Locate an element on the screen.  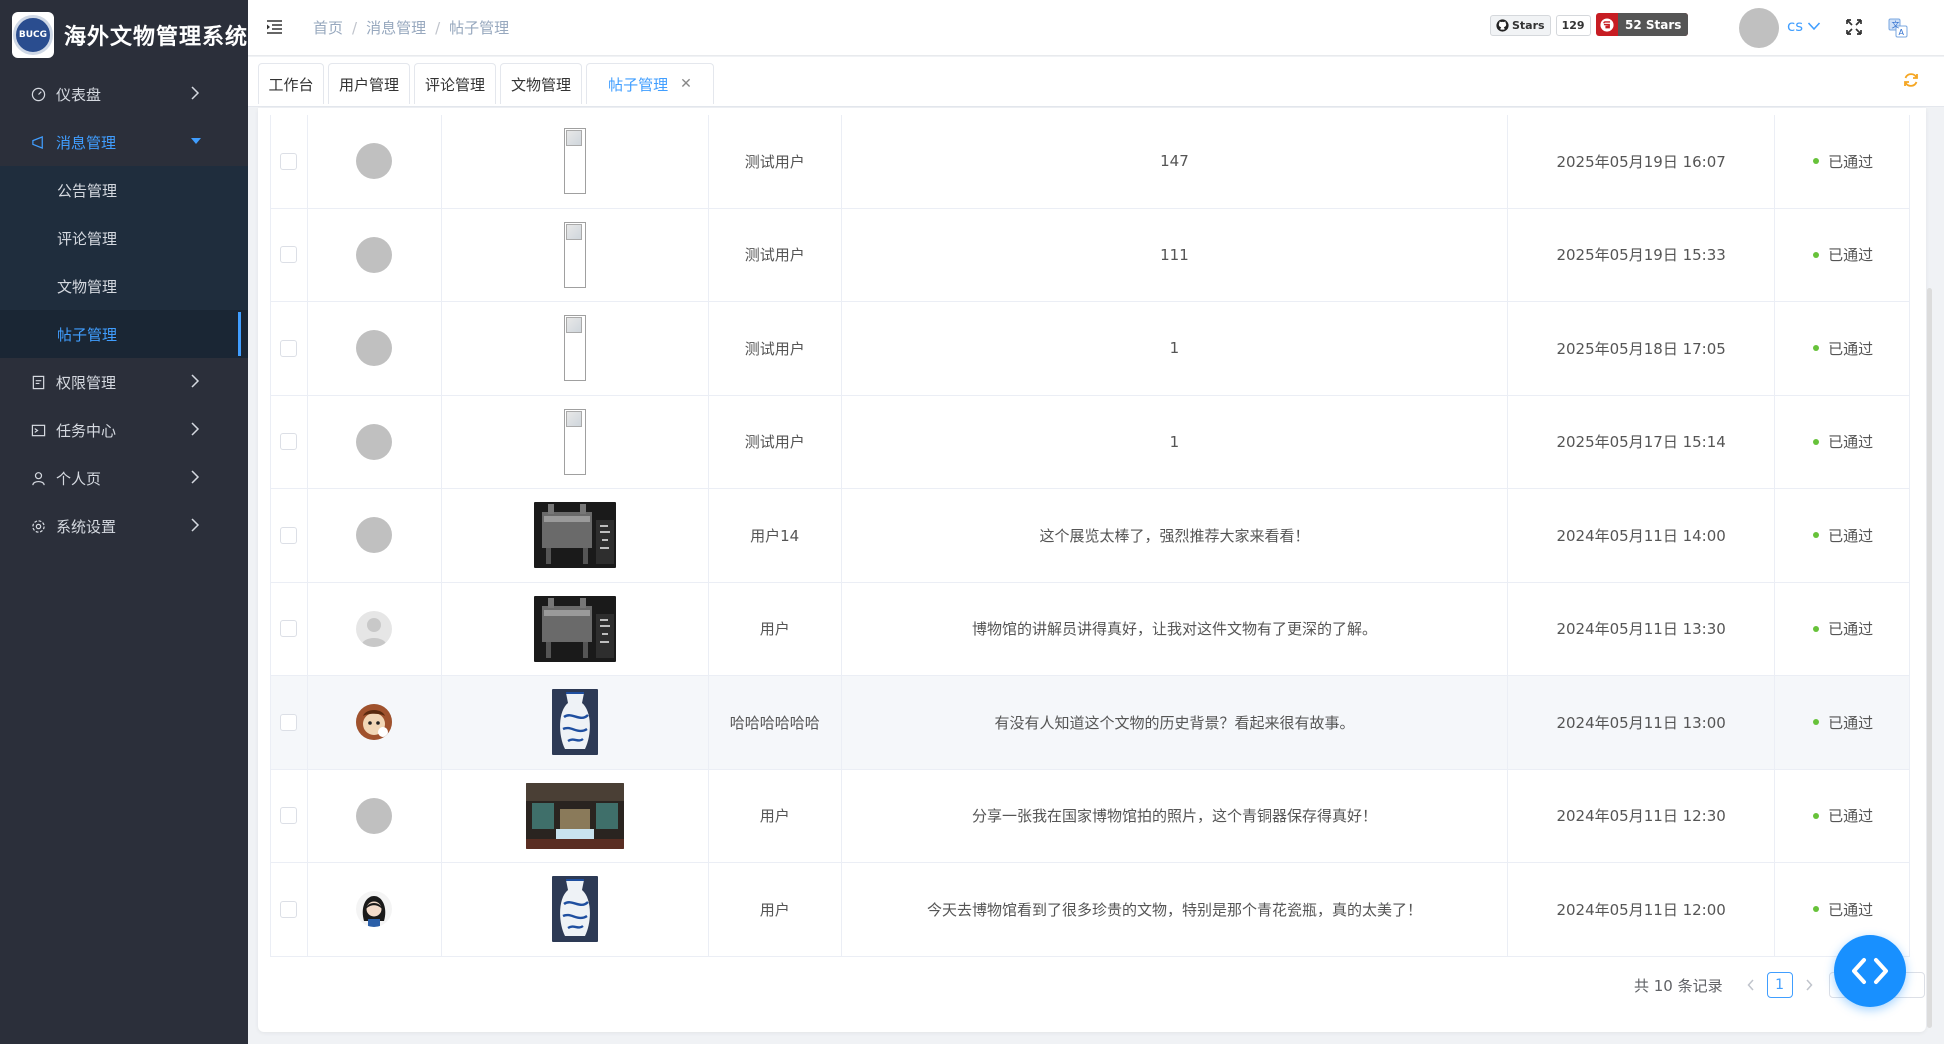
next-page-icon is located at coordinates (1809, 985).